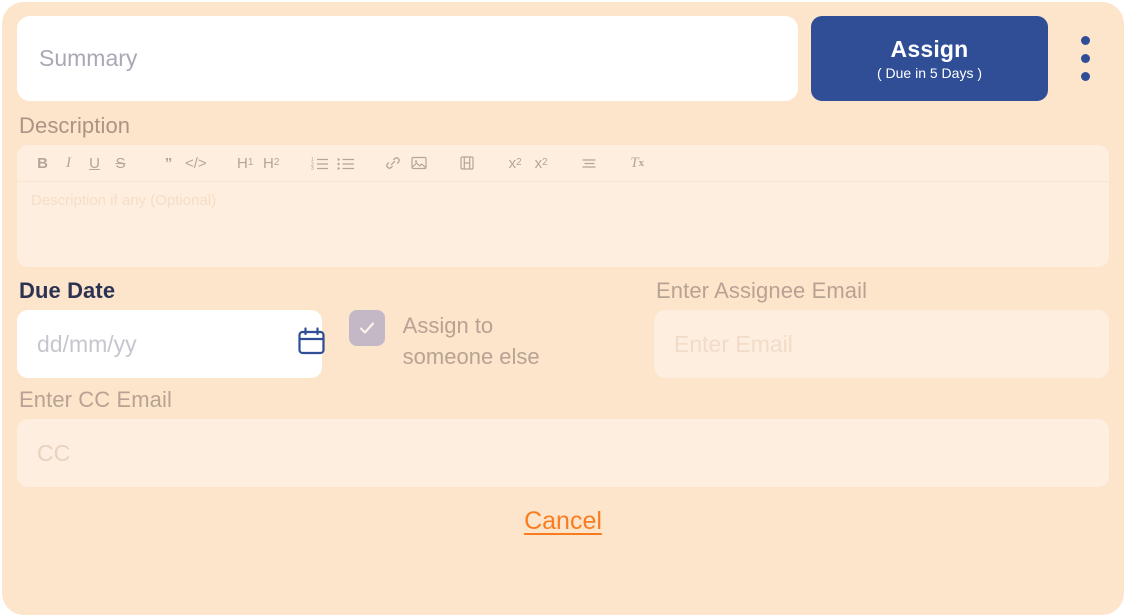  I want to click on align-icon, so click(589, 163).